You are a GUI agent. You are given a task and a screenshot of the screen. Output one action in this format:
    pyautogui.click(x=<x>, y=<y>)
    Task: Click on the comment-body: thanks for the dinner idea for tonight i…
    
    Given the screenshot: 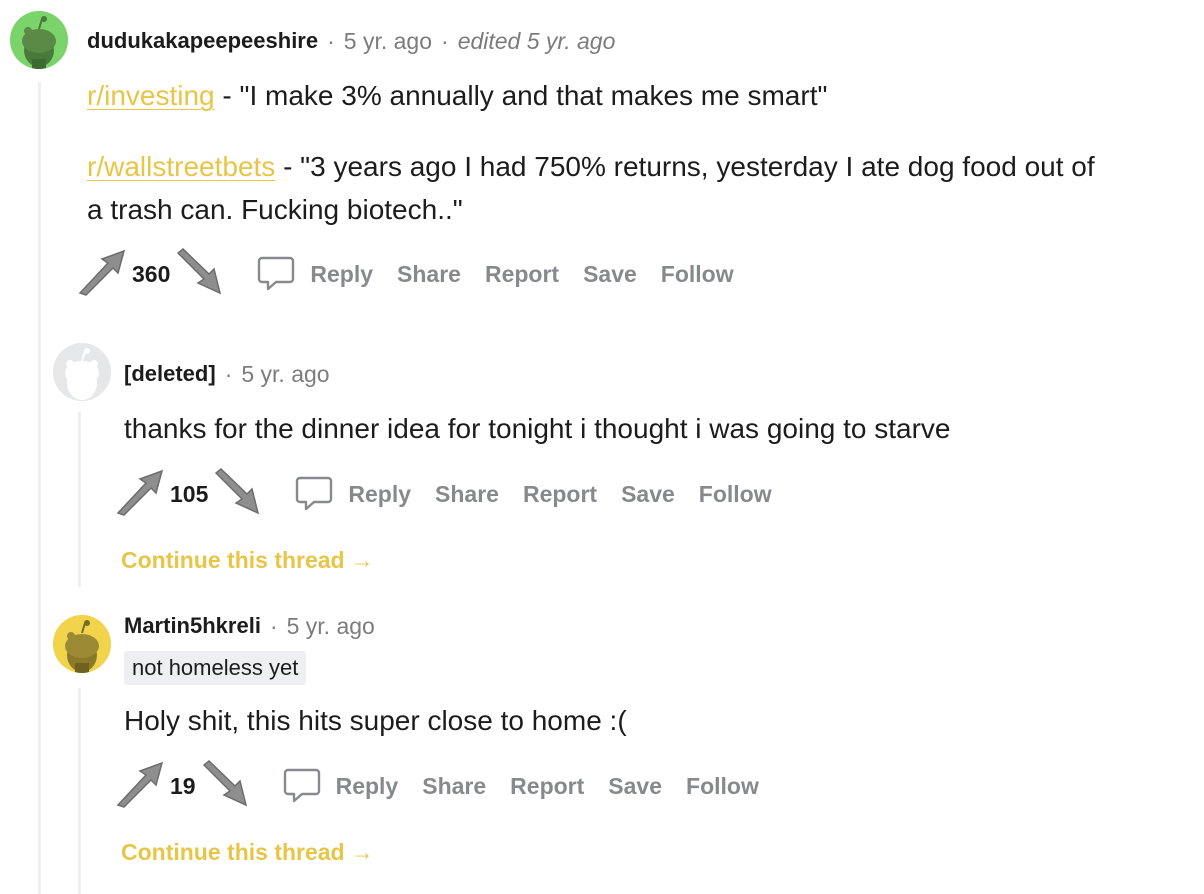 What is the action you would take?
    pyautogui.click(x=537, y=428)
    